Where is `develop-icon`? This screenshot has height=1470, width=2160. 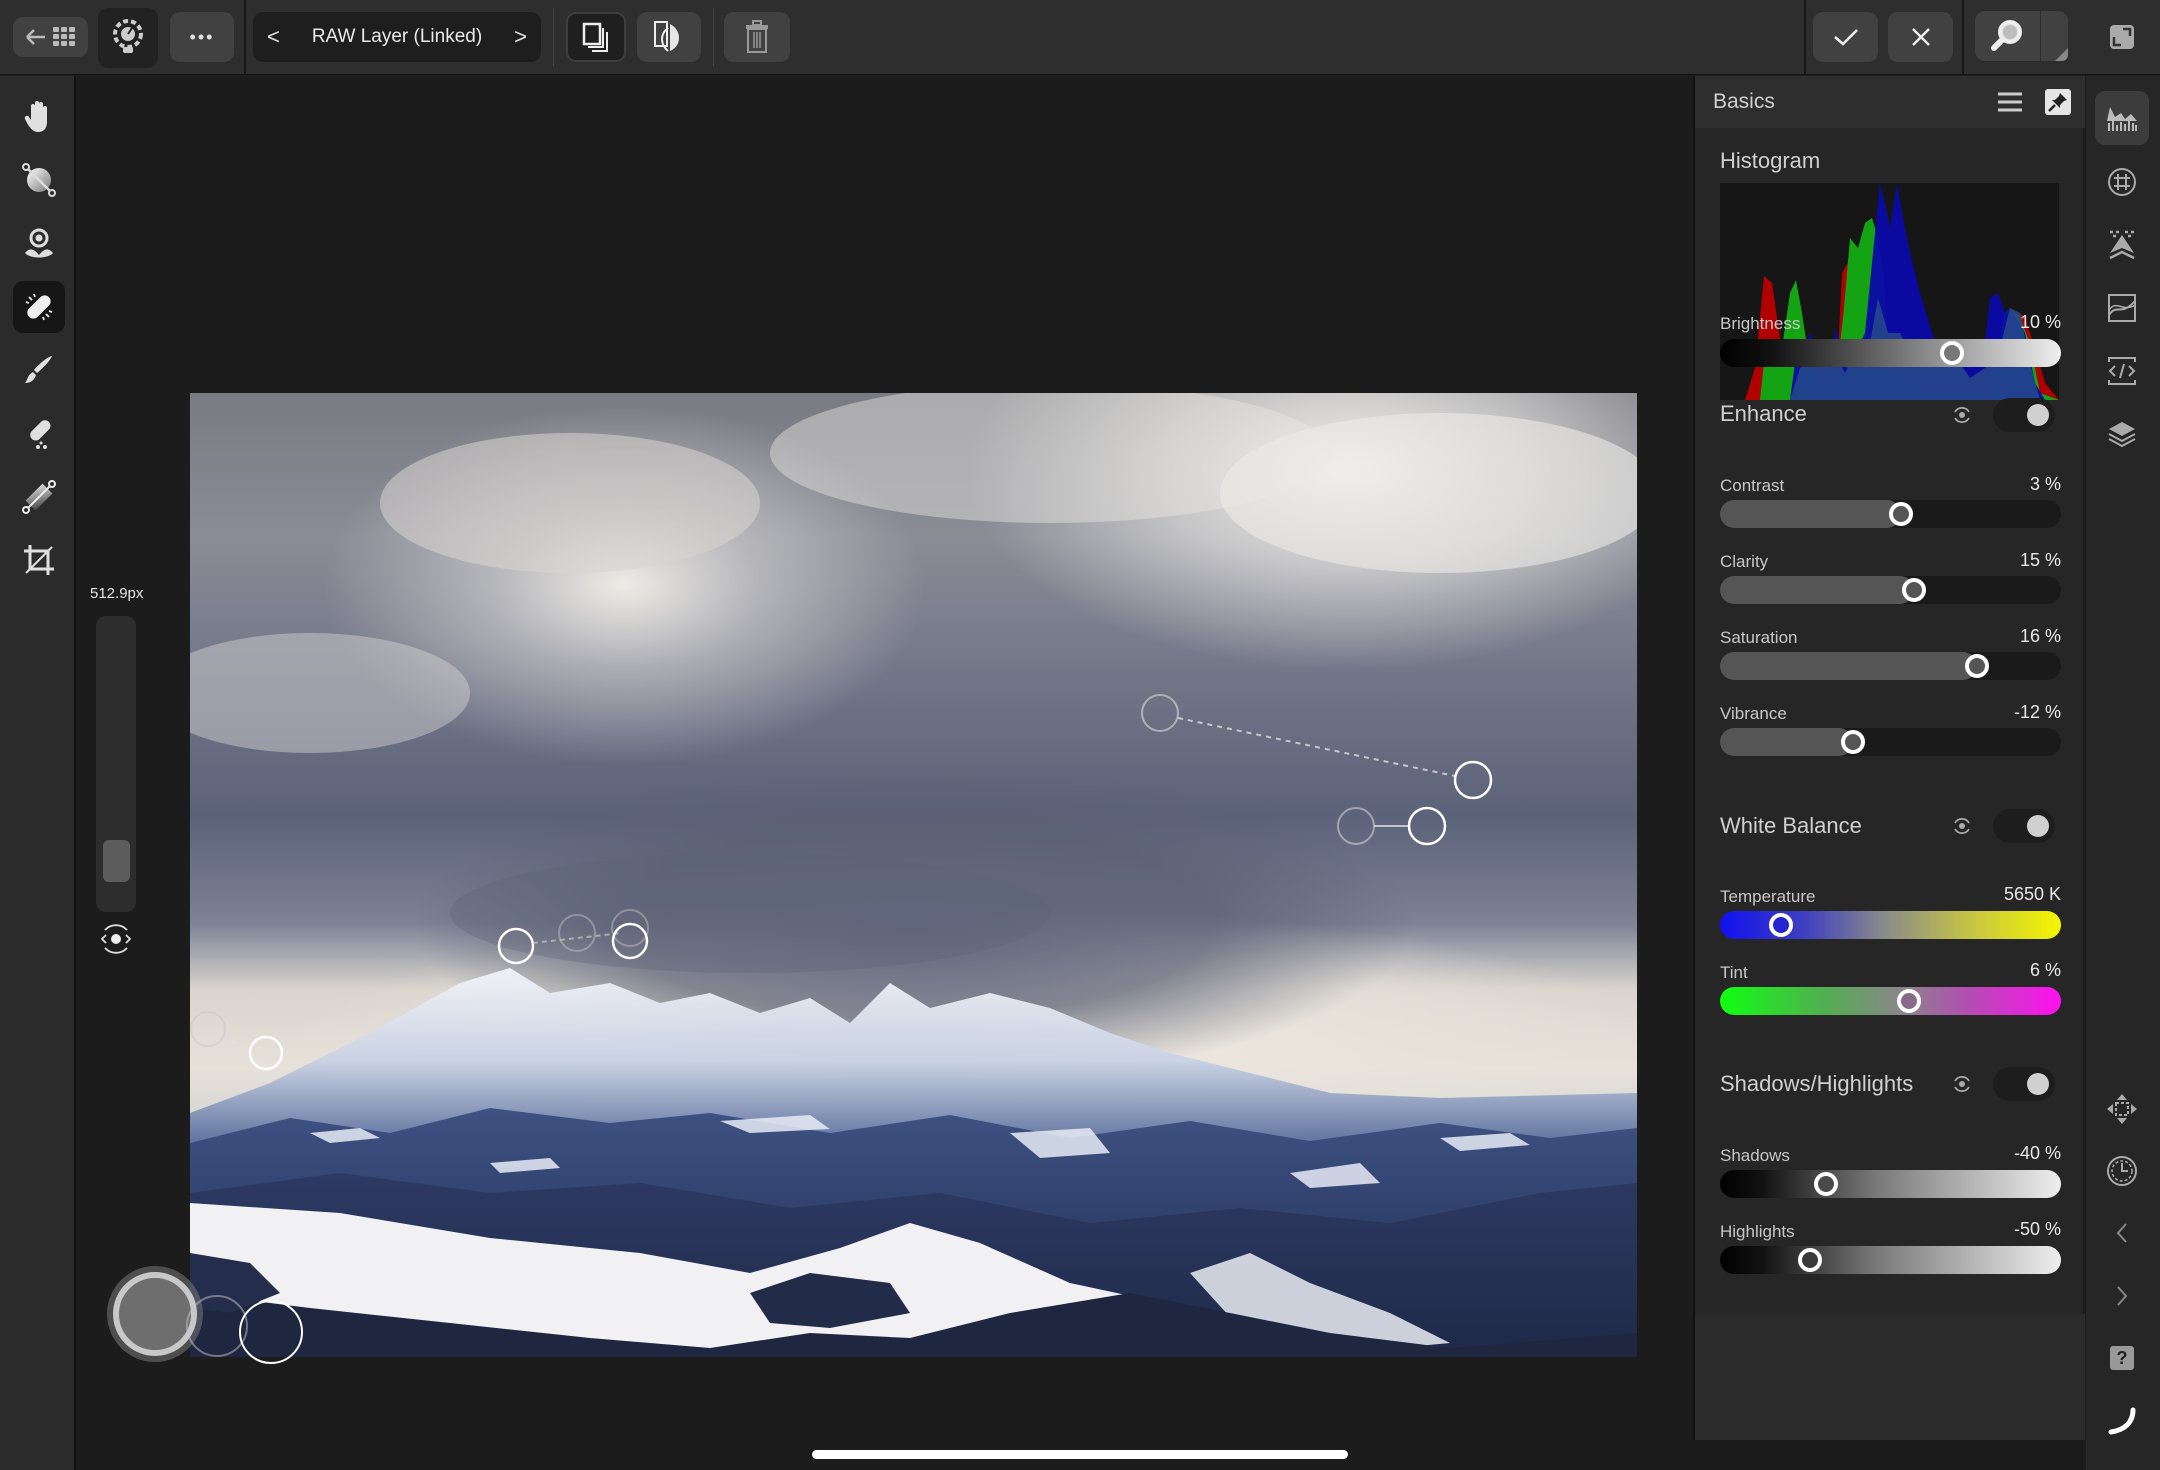
develop-icon is located at coordinates (2122, 245).